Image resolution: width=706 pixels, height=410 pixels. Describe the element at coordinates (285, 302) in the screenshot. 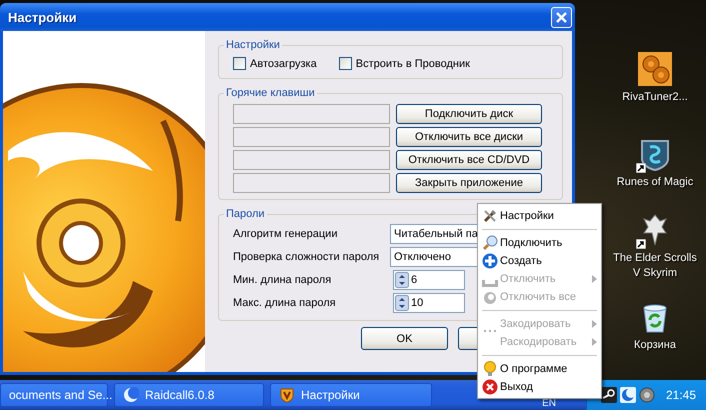

I see `field-label: Макс. длина пароля` at that location.